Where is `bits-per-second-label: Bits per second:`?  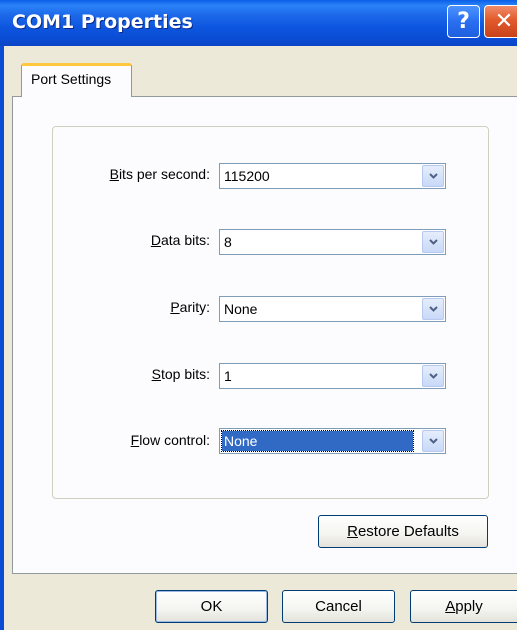
bits-per-second-label: Bits per second: is located at coordinates (159, 174).